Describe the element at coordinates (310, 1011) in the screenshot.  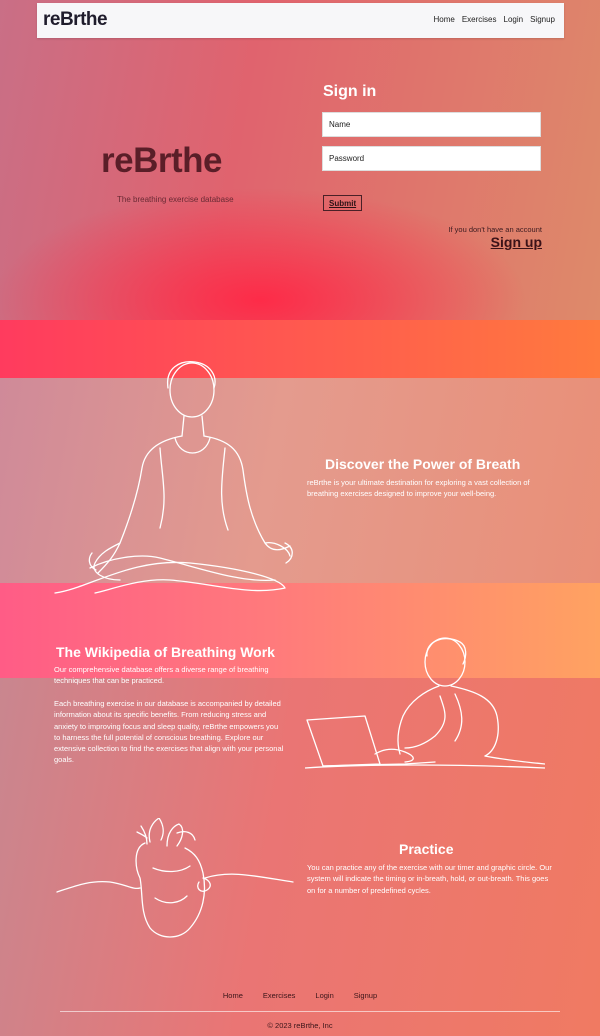
I see `footer-divider` at that location.